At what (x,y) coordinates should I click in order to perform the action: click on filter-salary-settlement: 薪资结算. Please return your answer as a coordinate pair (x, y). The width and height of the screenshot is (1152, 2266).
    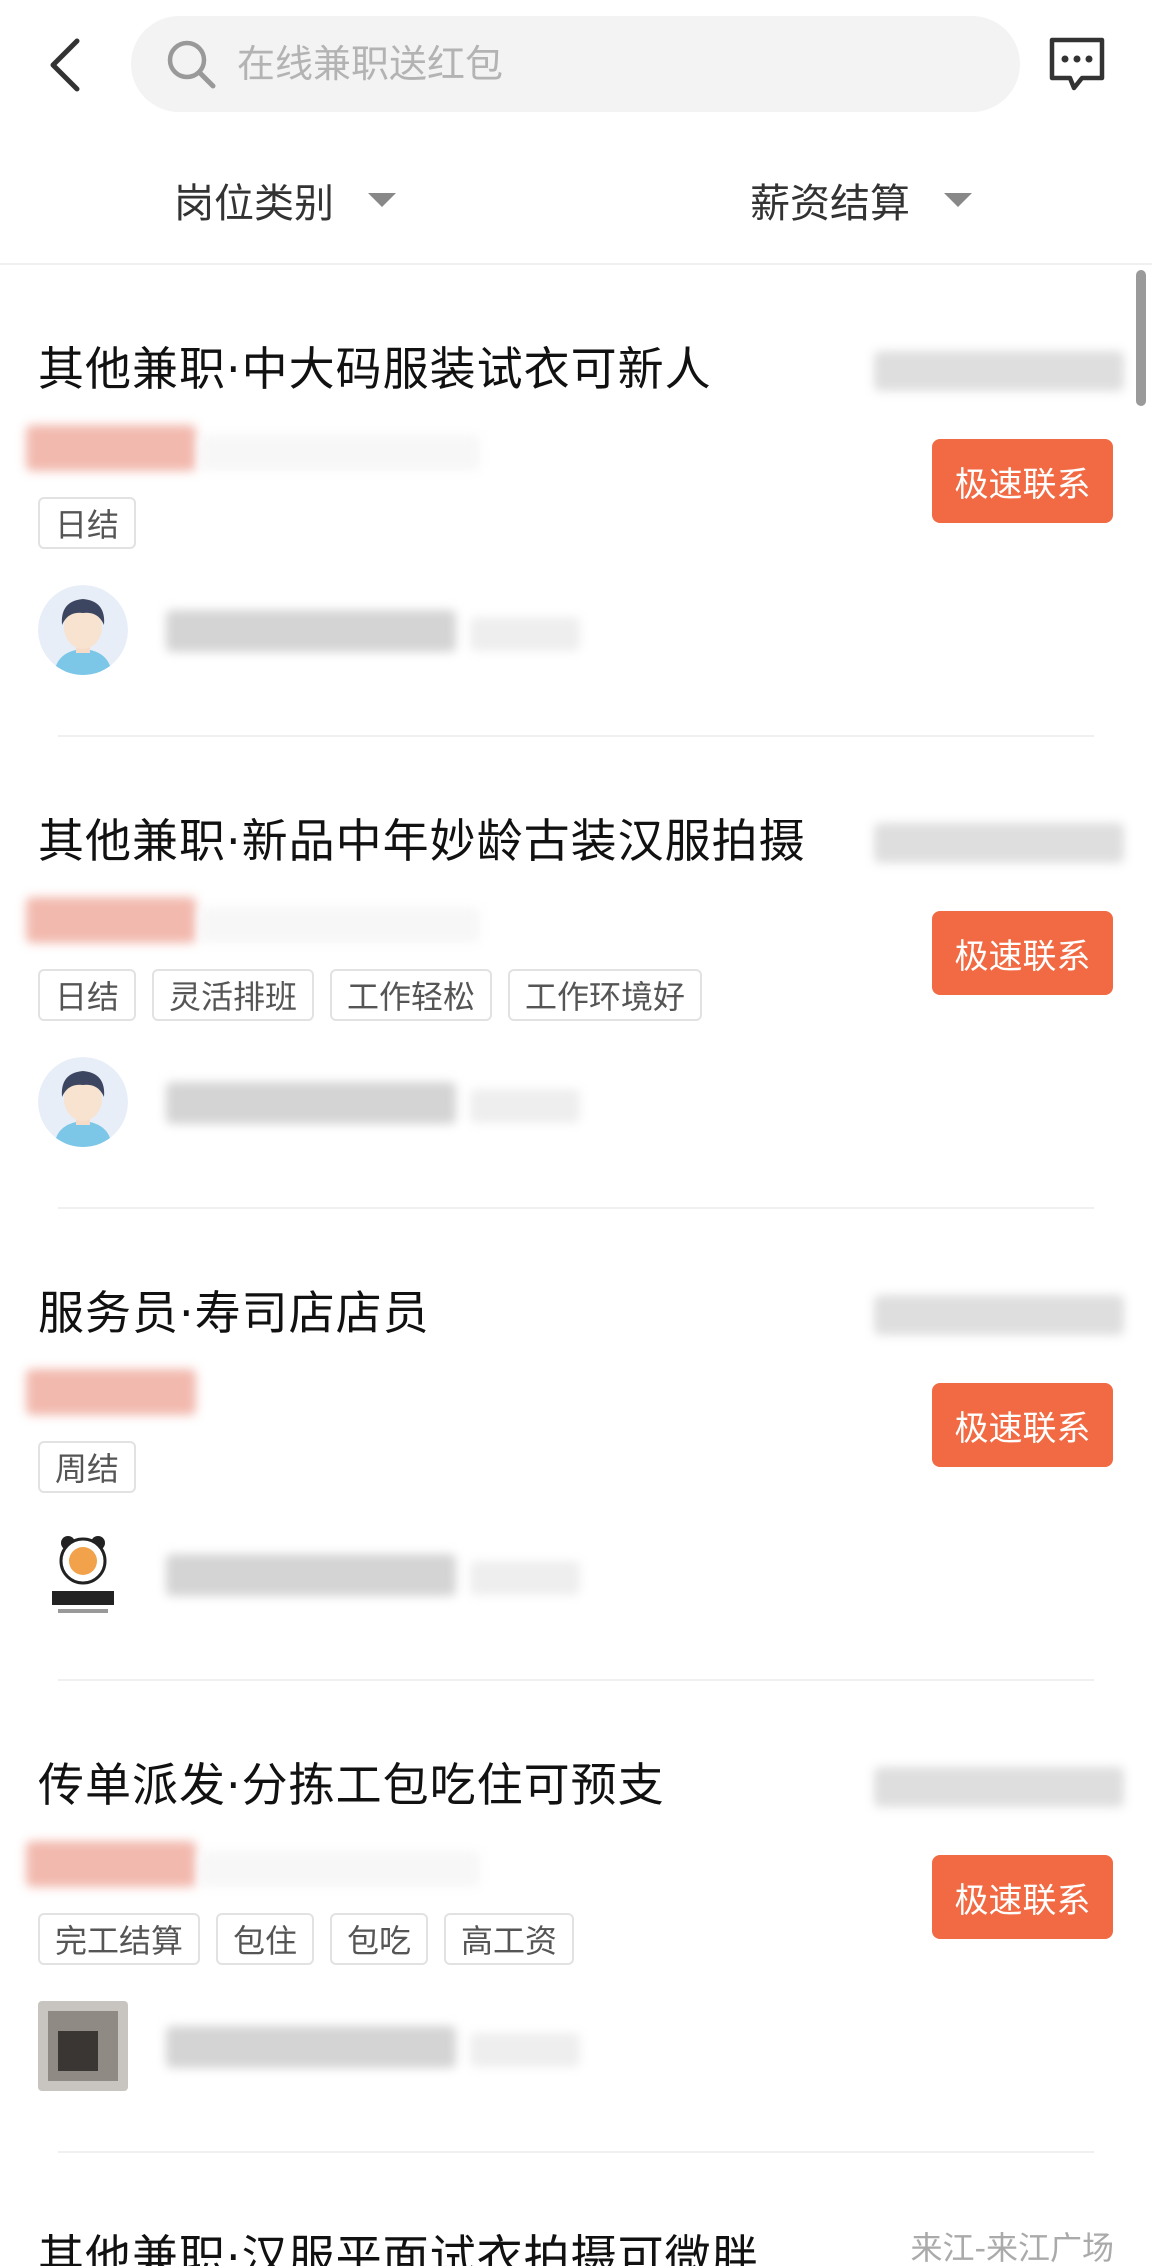
    Looking at the image, I should click on (861, 200).